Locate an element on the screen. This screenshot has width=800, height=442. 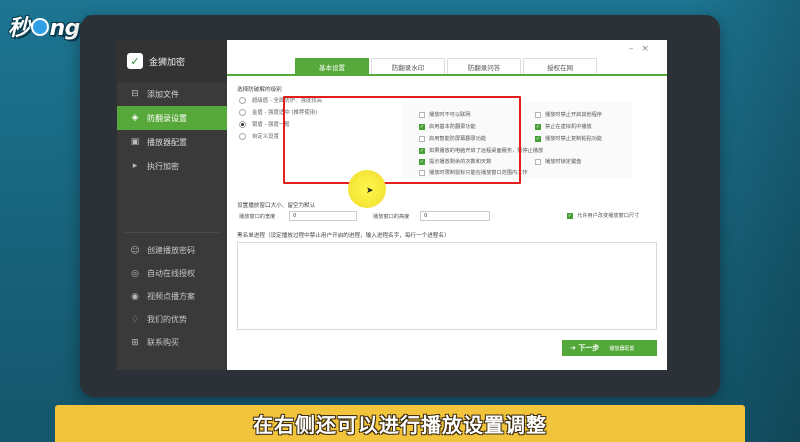
sidebar-item-create-password: ☺ 创建播放密码 is located at coordinates (172, 250).